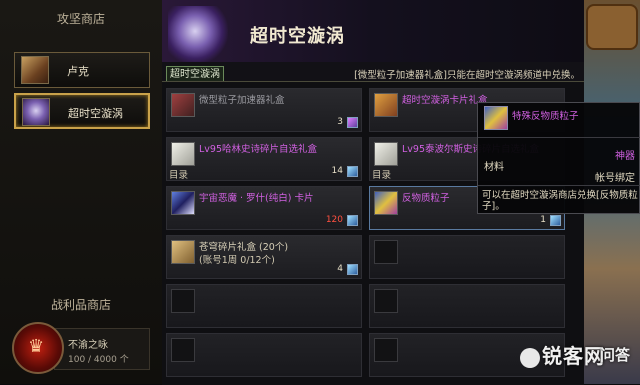 Image resolution: width=640 pixels, height=385 pixels. What do you see at coordinates (558, 158) in the screenshot?
I see `item-tooltip: 特殊反物质粒子 神器 材料 帐号绑定 可以在超时空漩涡商店兑换[反物质粒子]。` at bounding box center [558, 158].